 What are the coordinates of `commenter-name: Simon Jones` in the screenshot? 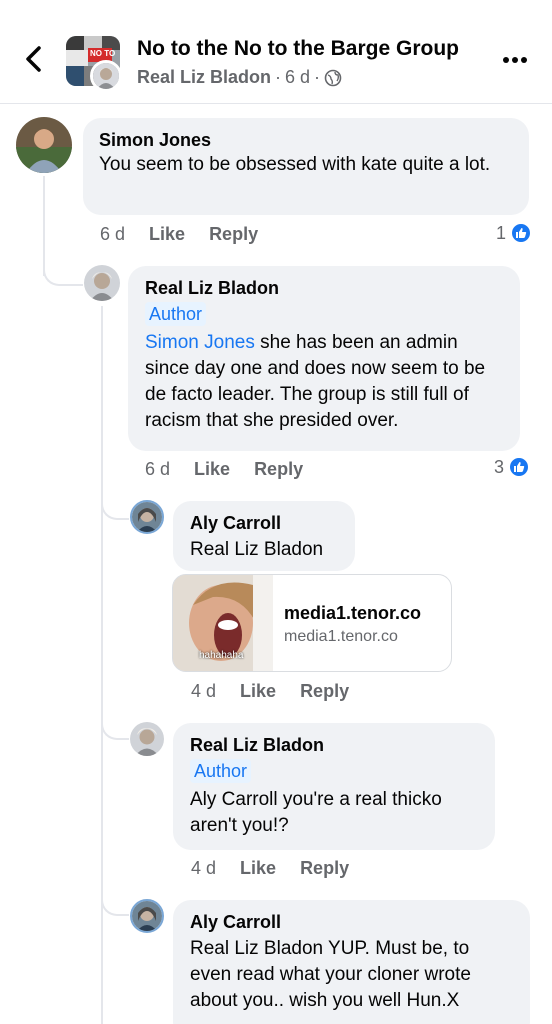 It's located at (306, 140).